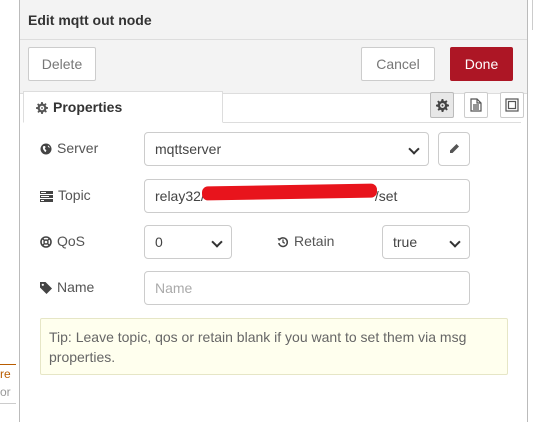 This screenshot has height=422, width=539. What do you see at coordinates (88, 107) in the screenshot?
I see `tab-properties-label: Properties` at bounding box center [88, 107].